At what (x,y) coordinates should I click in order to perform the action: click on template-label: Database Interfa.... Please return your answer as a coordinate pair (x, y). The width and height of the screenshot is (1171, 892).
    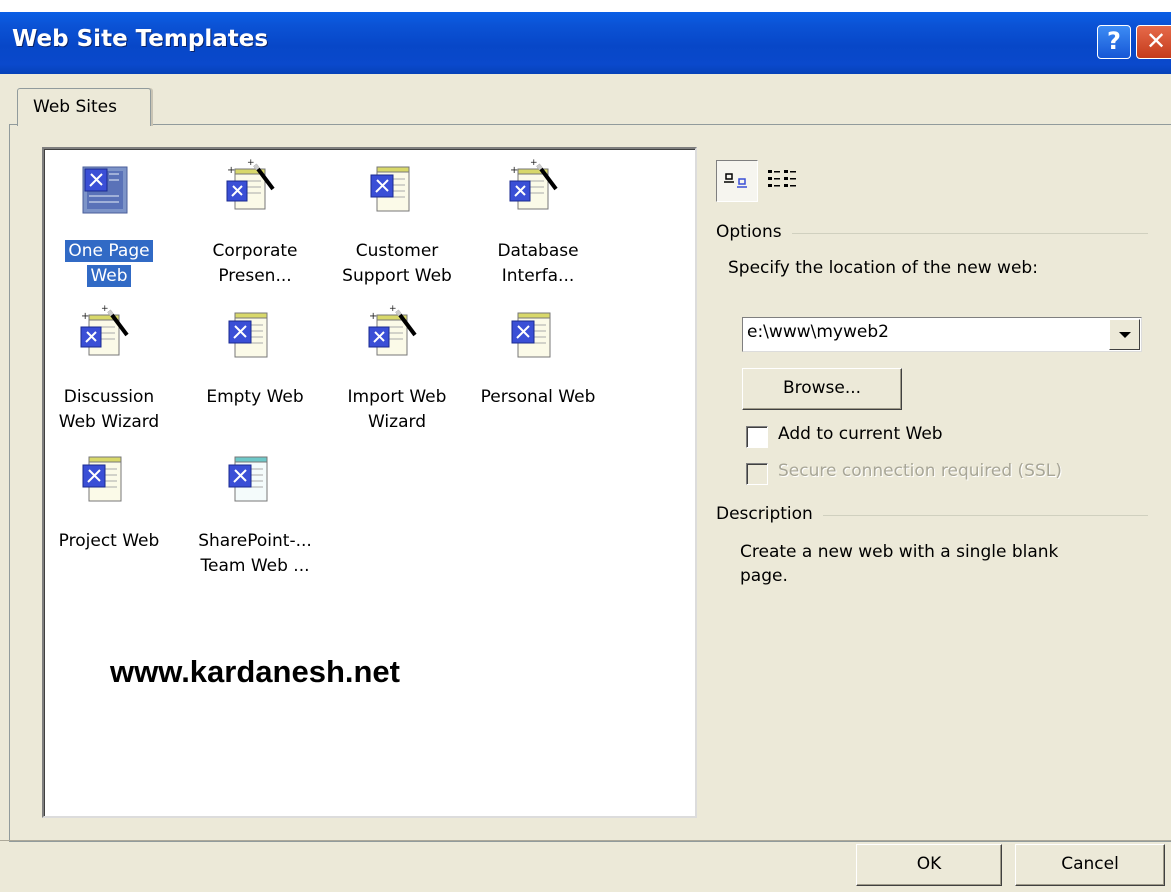
    Looking at the image, I should click on (538, 264).